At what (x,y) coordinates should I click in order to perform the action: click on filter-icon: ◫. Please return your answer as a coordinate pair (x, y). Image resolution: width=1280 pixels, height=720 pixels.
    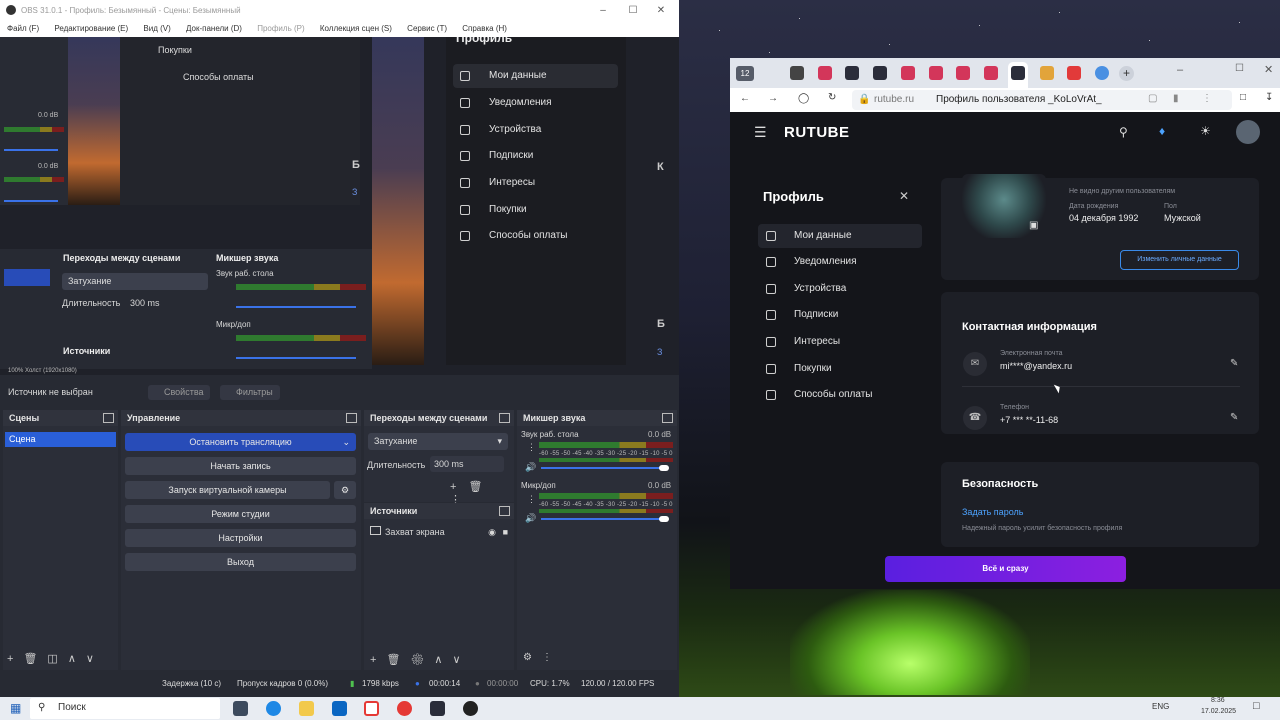
    Looking at the image, I should click on (57, 659).